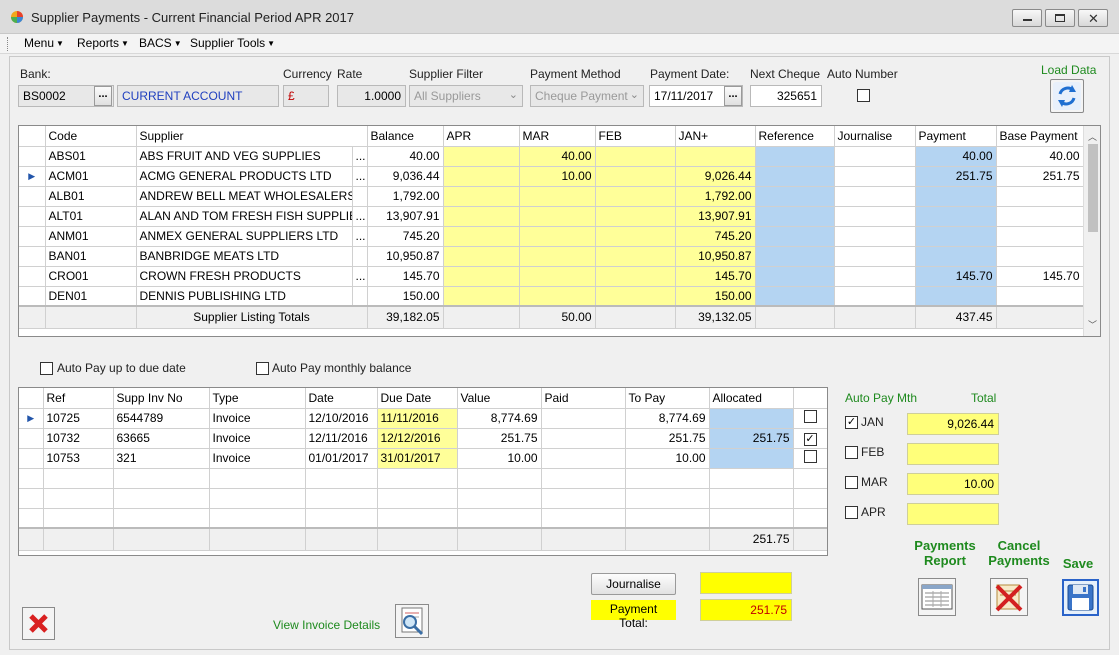 The image size is (1119, 655). I want to click on cell-code: ACM01, so click(91, 176).